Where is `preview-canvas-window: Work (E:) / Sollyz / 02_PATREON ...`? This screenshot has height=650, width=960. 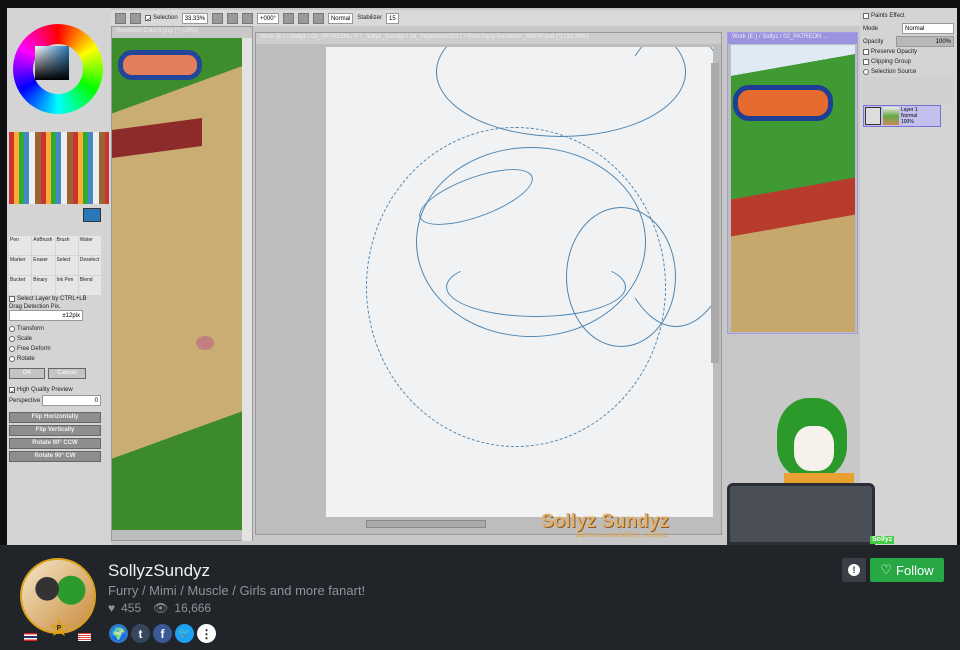
preview-canvas-window: Work (E:) / Sollyz / 02_PATREON ... is located at coordinates (792, 183).